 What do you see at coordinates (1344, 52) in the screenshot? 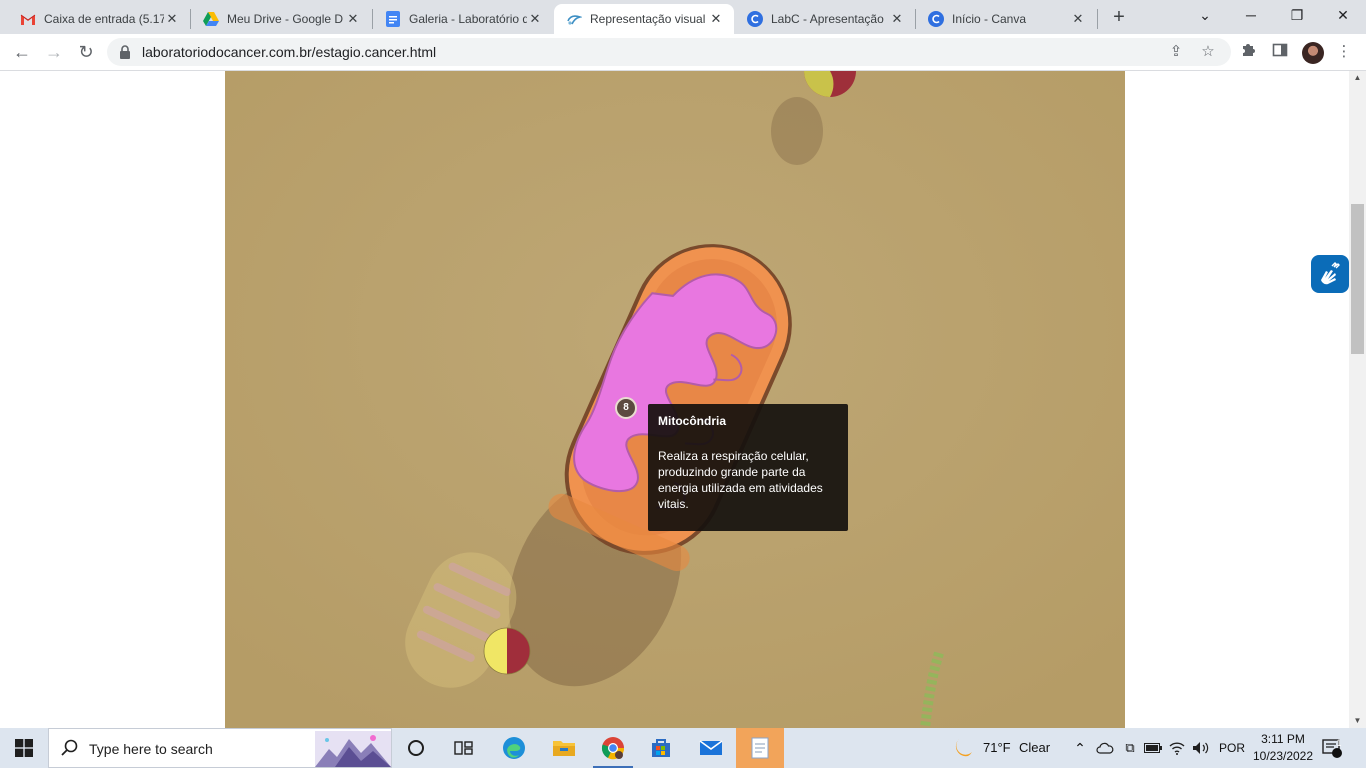
I see `chrome-menu-icon: ⋮` at bounding box center [1344, 52].